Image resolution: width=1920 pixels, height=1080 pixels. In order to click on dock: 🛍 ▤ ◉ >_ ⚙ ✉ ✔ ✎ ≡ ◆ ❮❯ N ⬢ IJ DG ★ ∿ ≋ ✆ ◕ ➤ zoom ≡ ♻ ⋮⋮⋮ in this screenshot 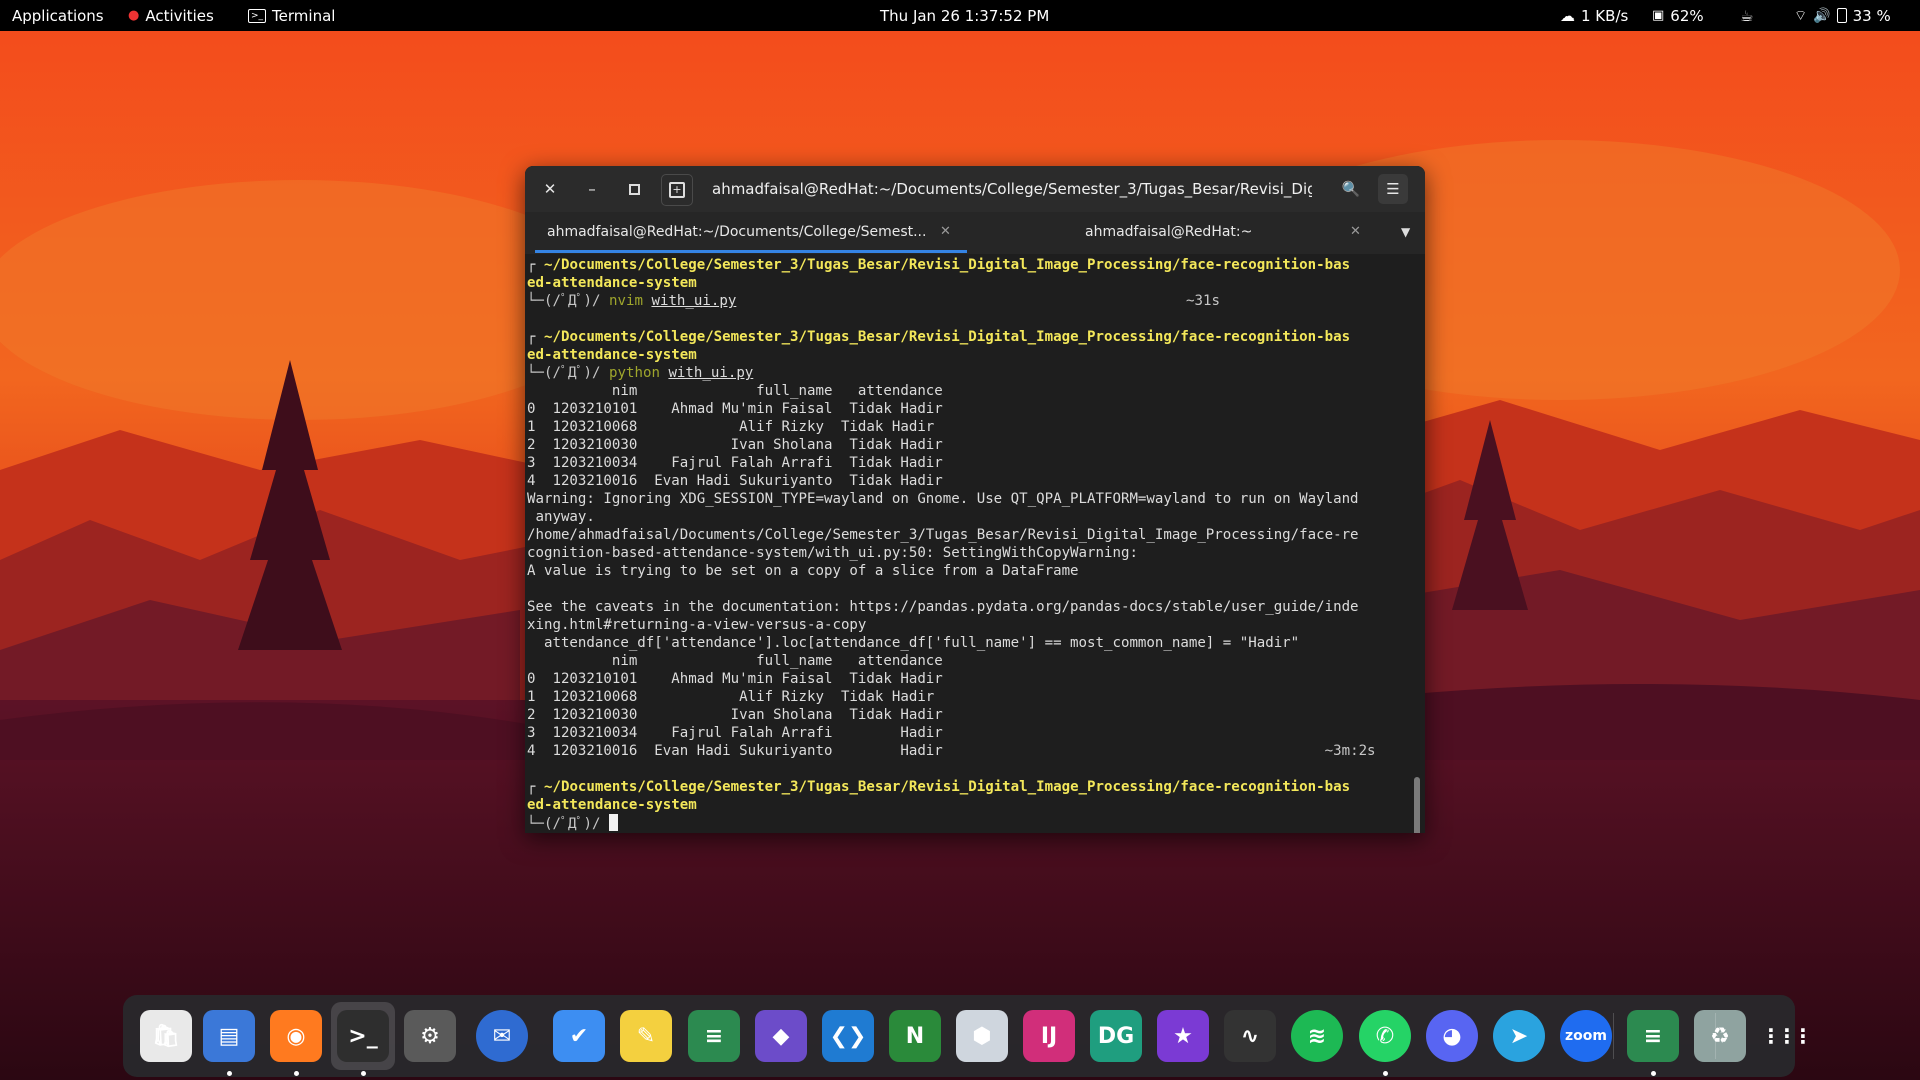, I will do `click(968, 1036)`.